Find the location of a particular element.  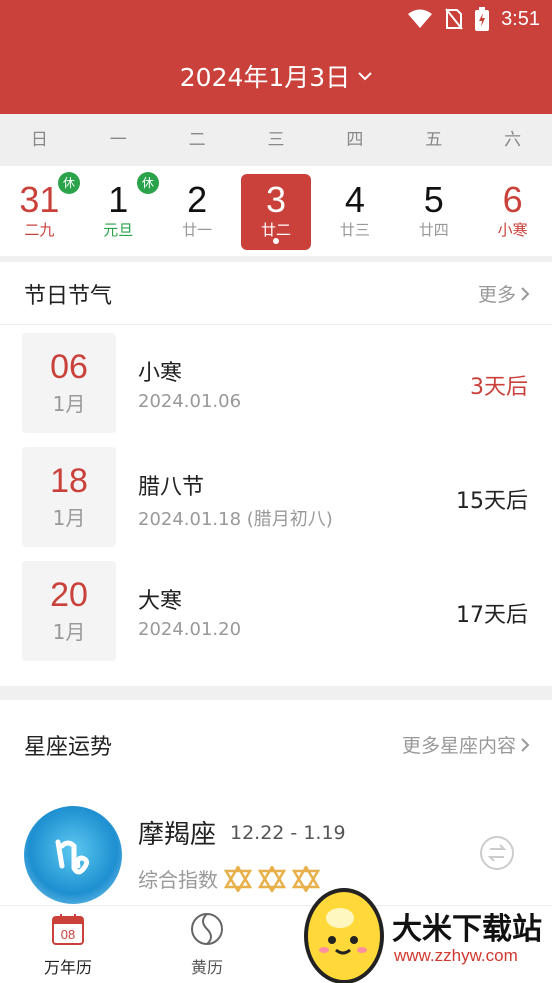

weekday-row: 日 一 二 三 四 五 六 is located at coordinates (276, 140).